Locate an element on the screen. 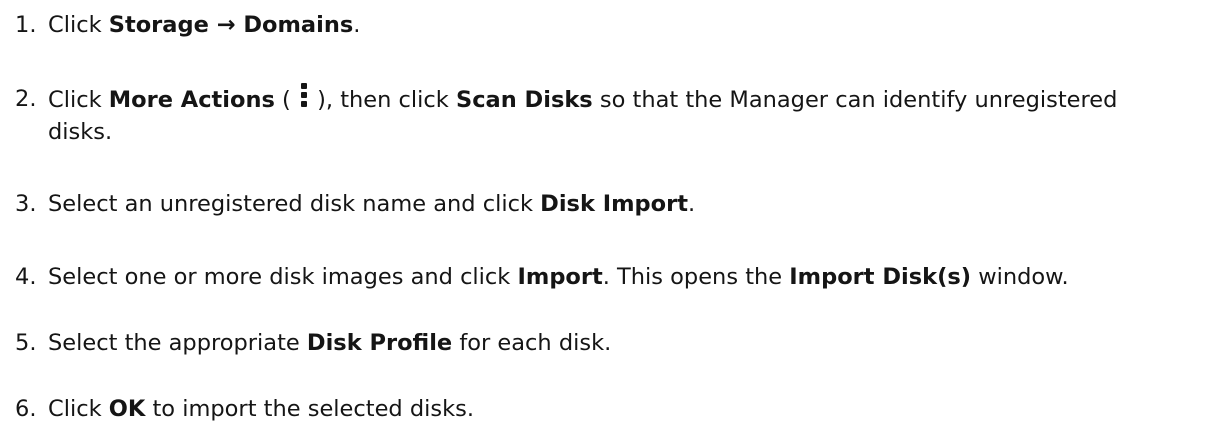 The height and width of the screenshot is (429, 1213). step-number: 6. is located at coordinates (26, 409).